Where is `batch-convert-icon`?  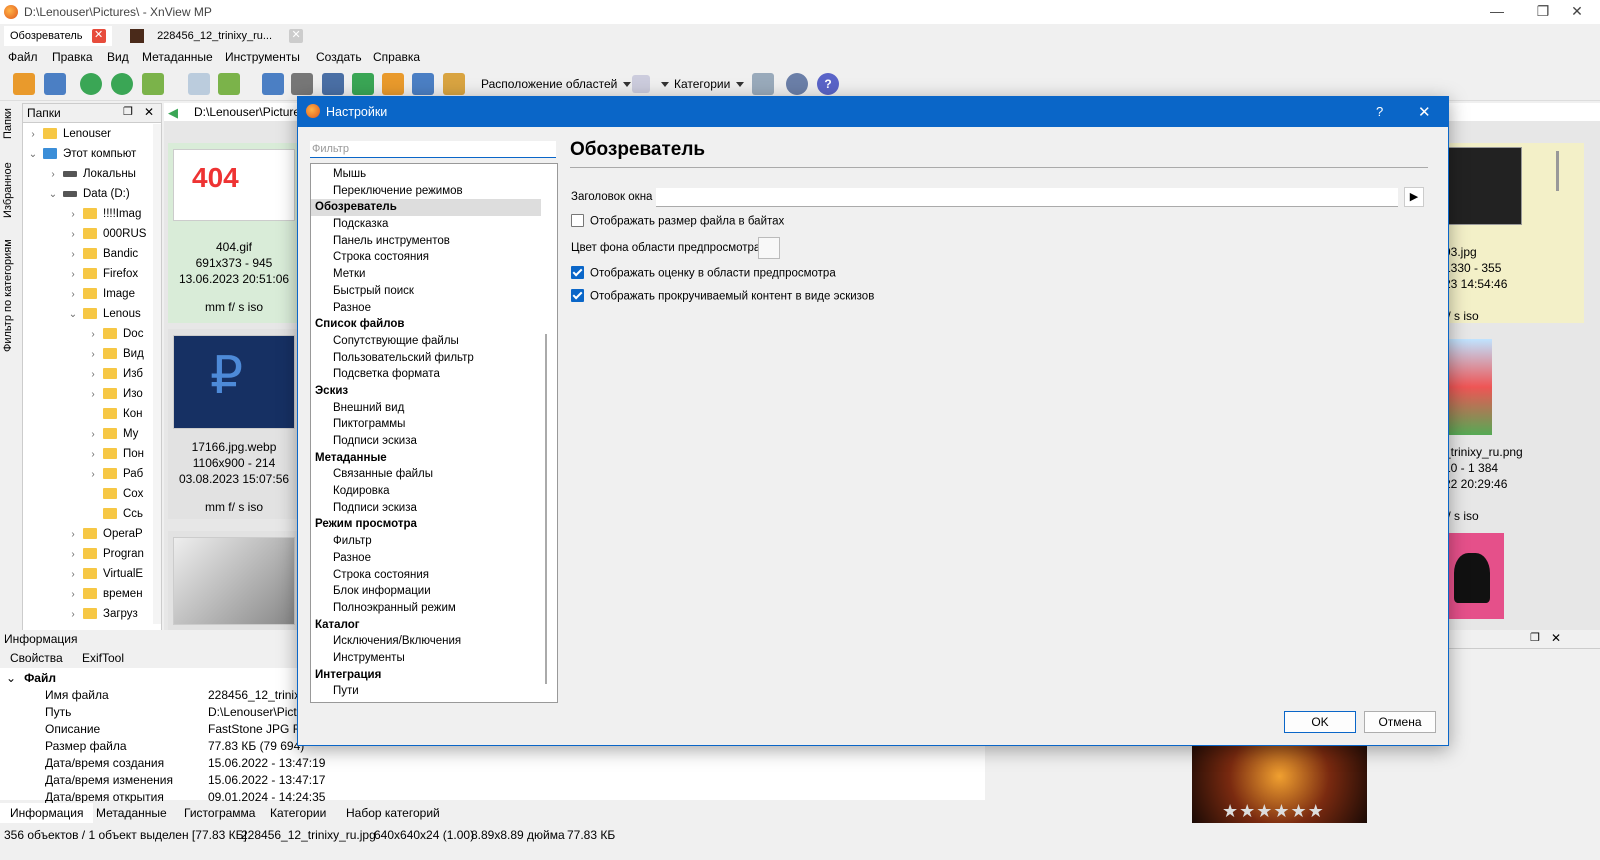
batch-convert-icon is located at coordinates (363, 84).